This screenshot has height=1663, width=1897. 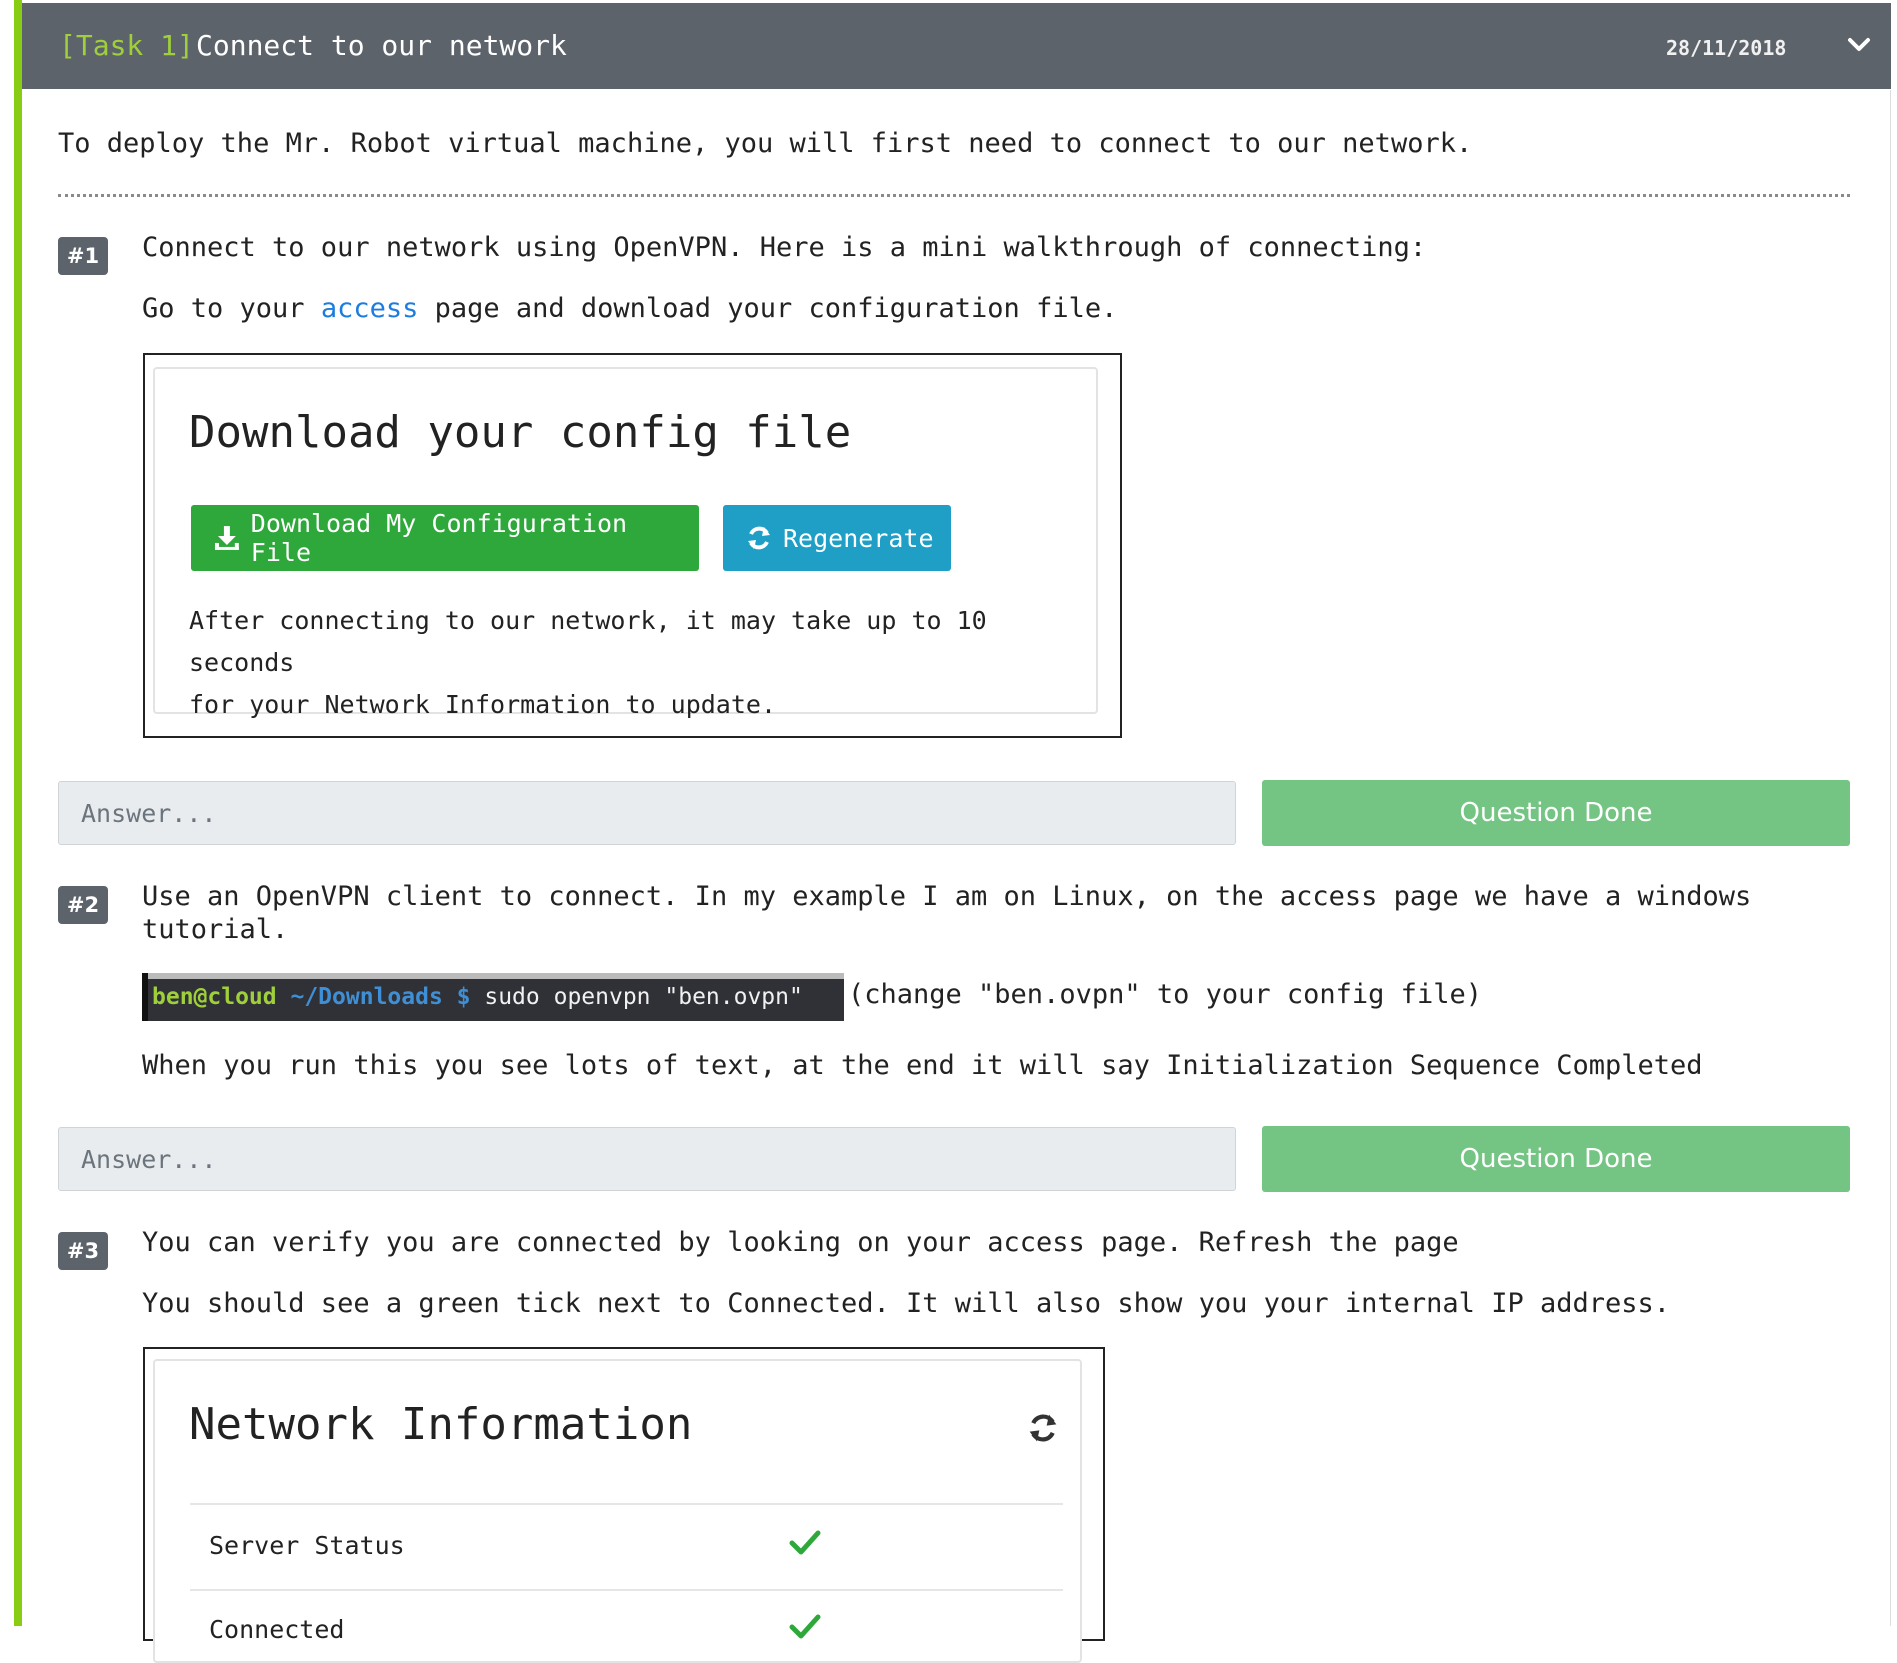 I want to click on task-title: Connect to our network, so click(x=381, y=45).